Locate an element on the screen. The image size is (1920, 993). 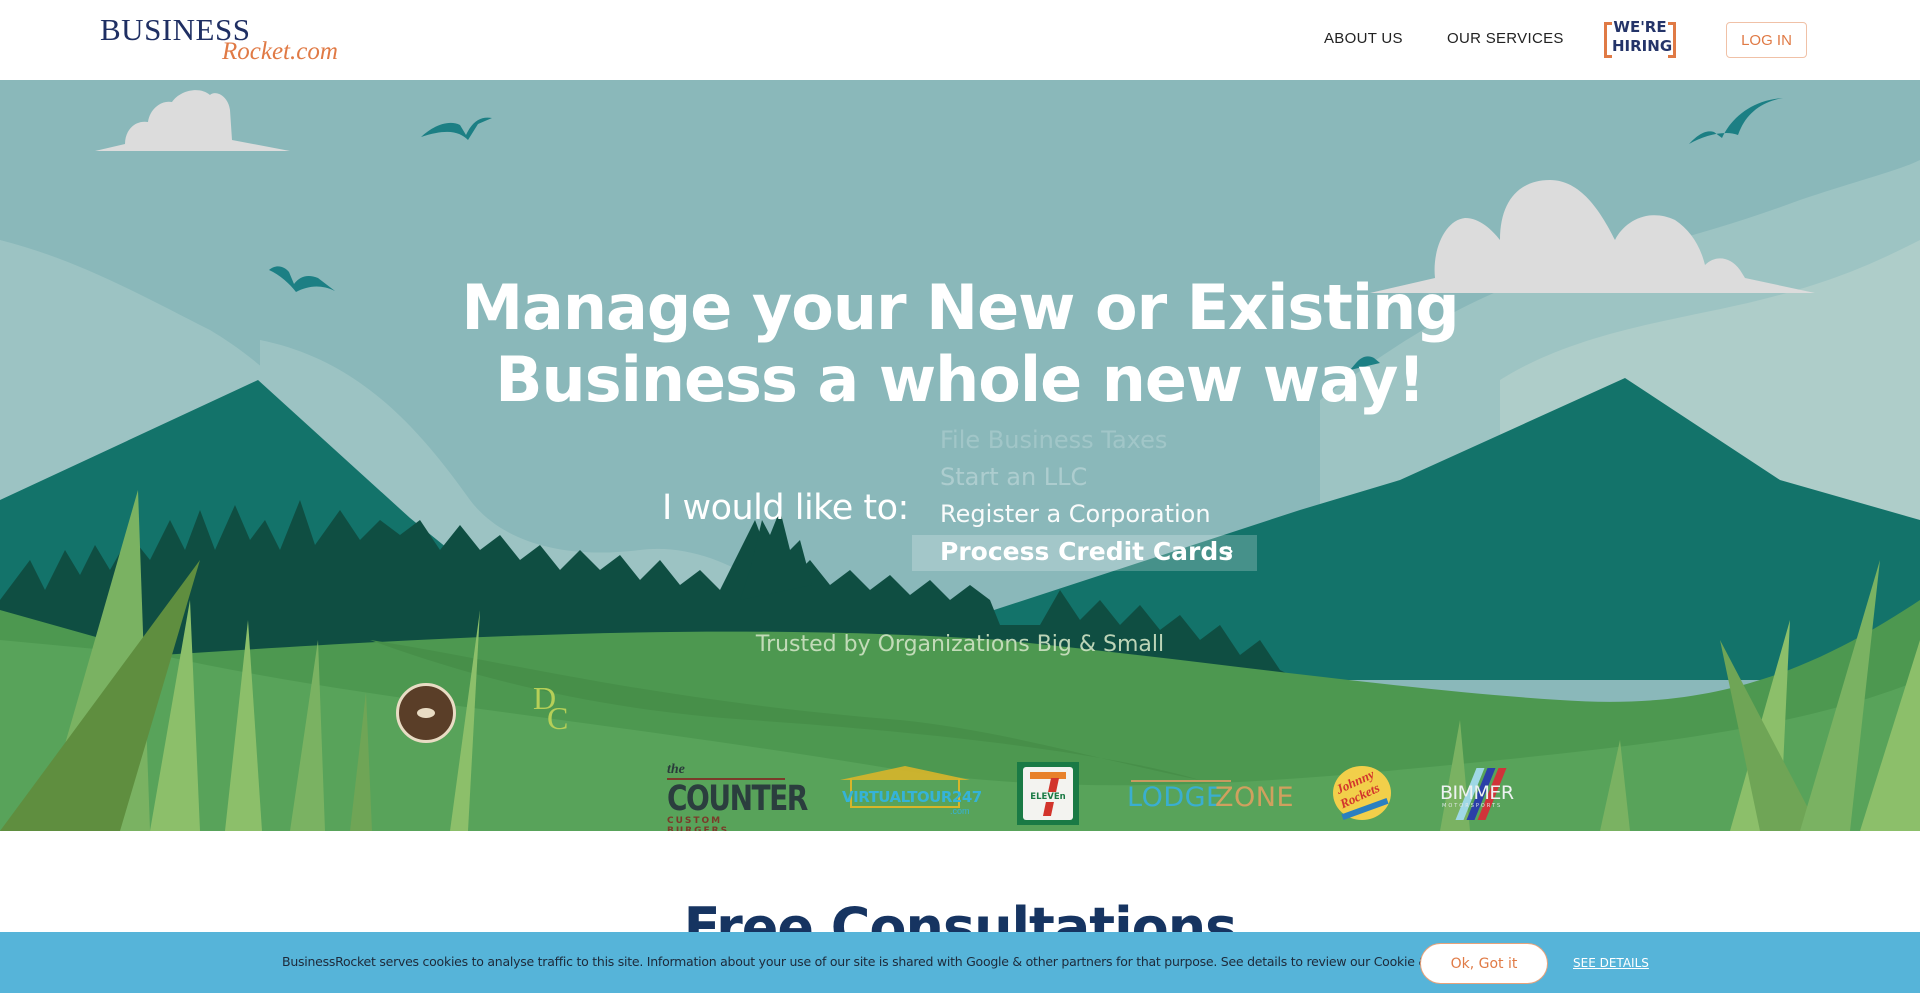
bimmer-wordmark: BIMMER is located at coordinates (1477, 793).